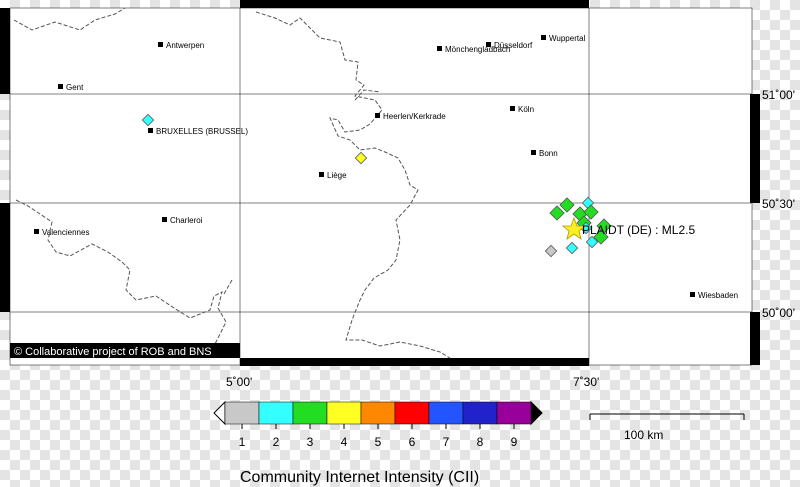 Image resolution: width=800 pixels, height=487 pixels. Describe the element at coordinates (667, 416) in the screenshot. I see `scale-bar` at that location.